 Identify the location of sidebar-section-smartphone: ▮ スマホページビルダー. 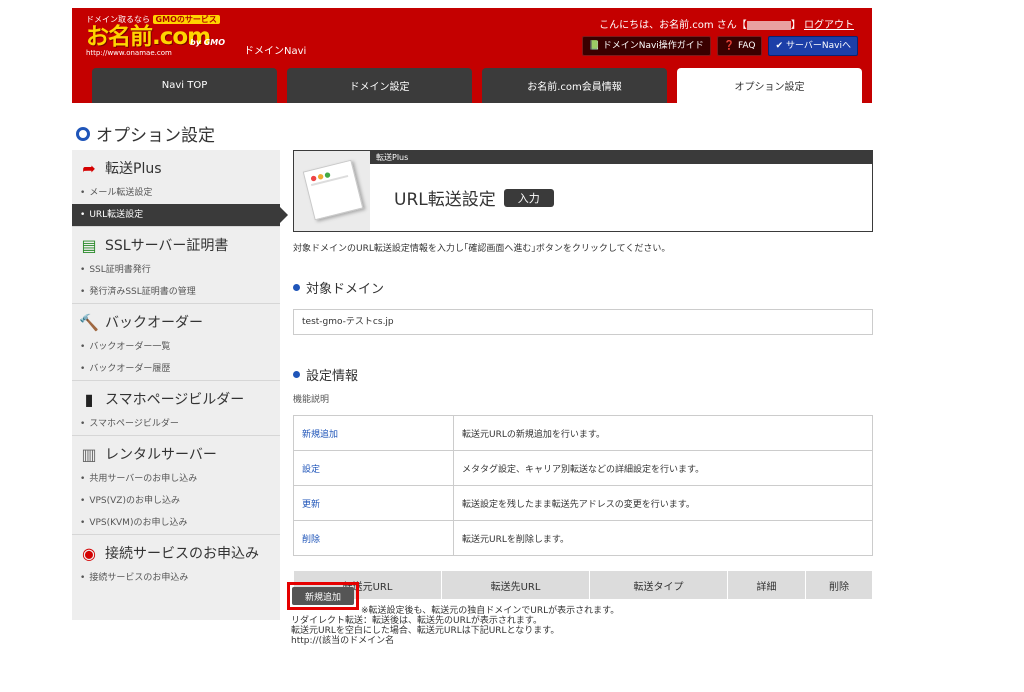
(176, 396).